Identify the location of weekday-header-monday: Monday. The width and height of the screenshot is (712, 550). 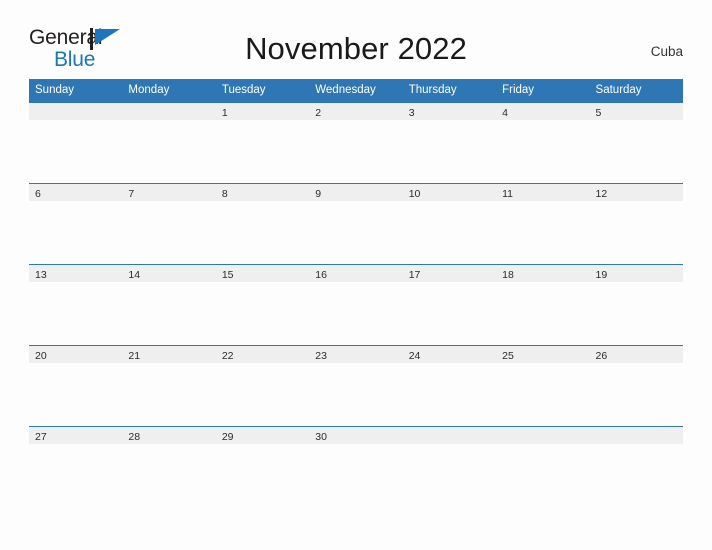
(149, 90).